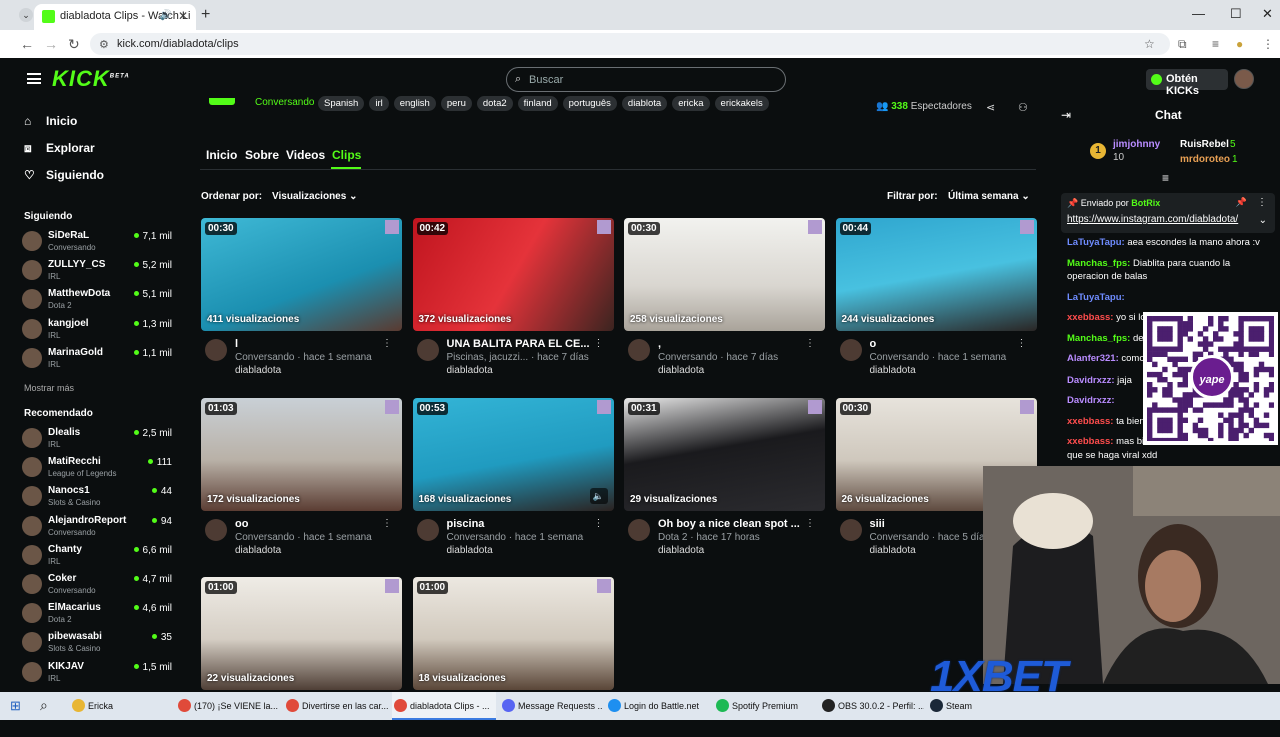 This screenshot has width=1280, height=737. I want to click on media-control-icon: ≡, so click(1215, 44).